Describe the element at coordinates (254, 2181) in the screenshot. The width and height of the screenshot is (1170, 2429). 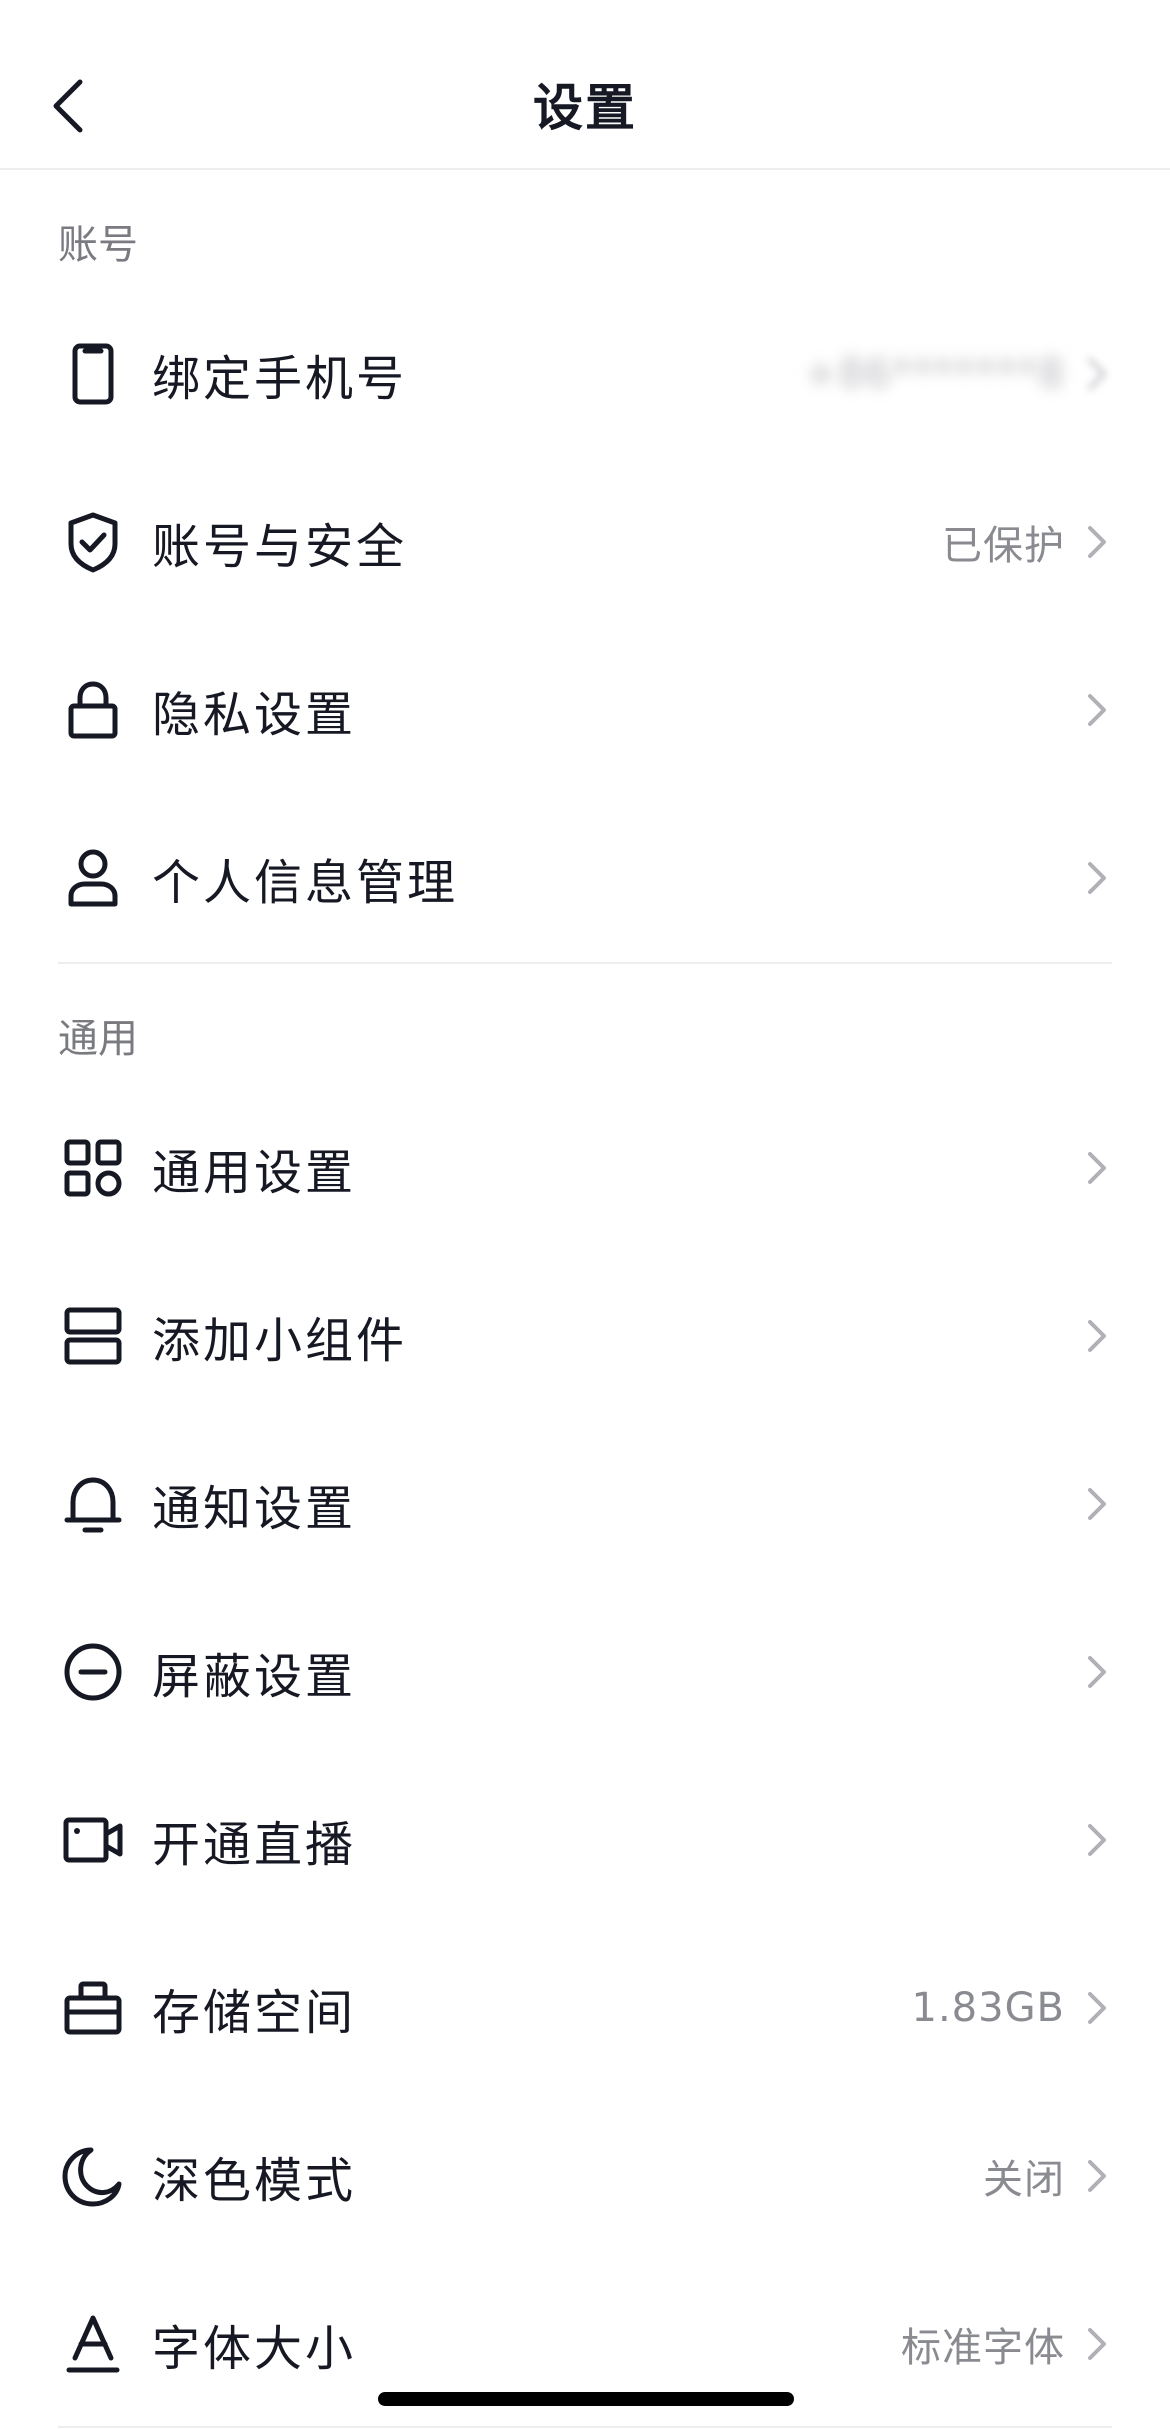
I see `row-label: 深色模式` at that location.